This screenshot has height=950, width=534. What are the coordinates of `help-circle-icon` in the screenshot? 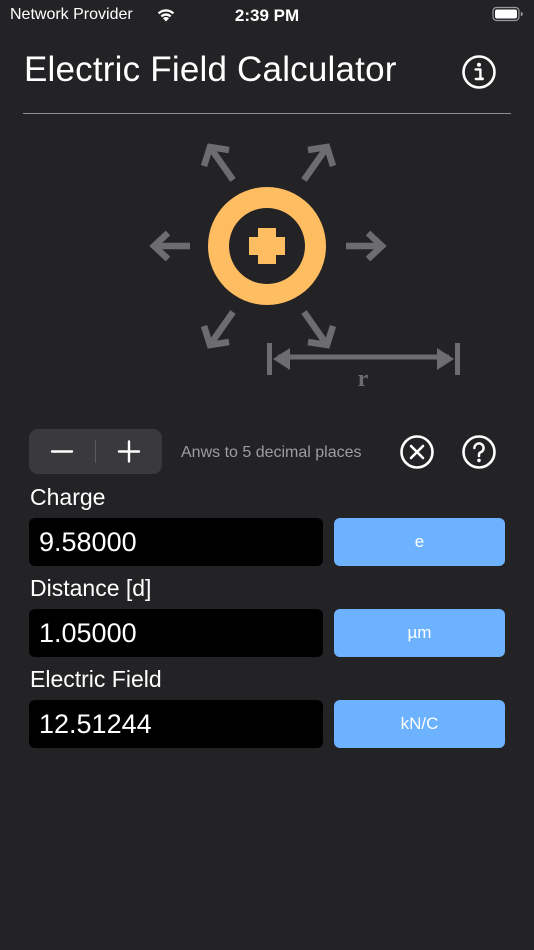 It's located at (479, 452).